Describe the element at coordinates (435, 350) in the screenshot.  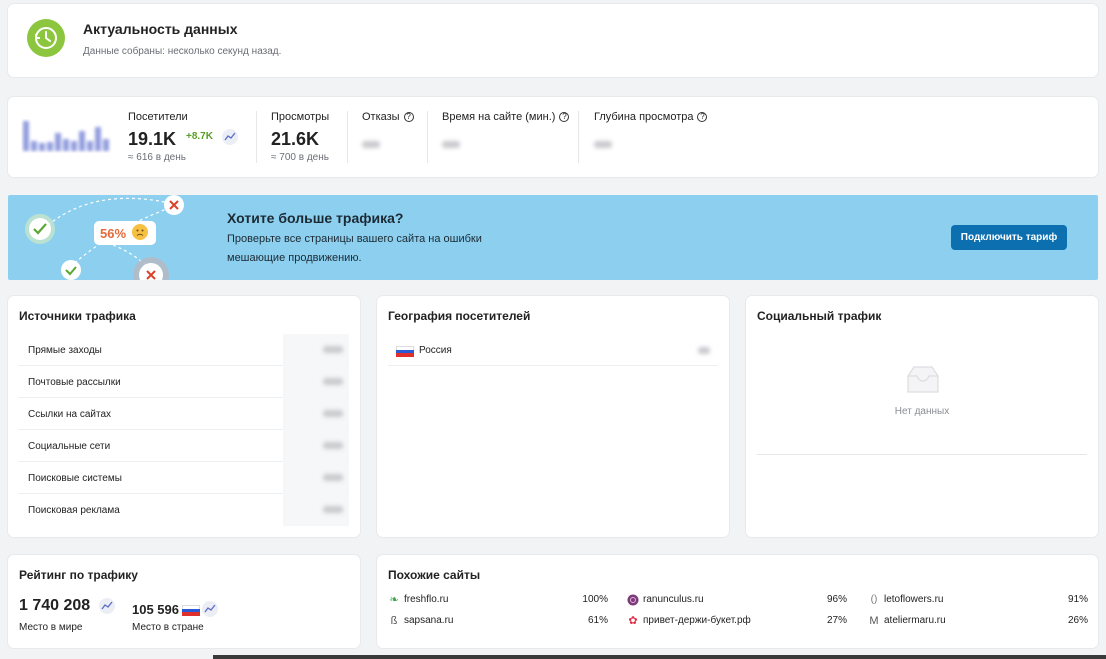
I see `country-name: Россия` at that location.